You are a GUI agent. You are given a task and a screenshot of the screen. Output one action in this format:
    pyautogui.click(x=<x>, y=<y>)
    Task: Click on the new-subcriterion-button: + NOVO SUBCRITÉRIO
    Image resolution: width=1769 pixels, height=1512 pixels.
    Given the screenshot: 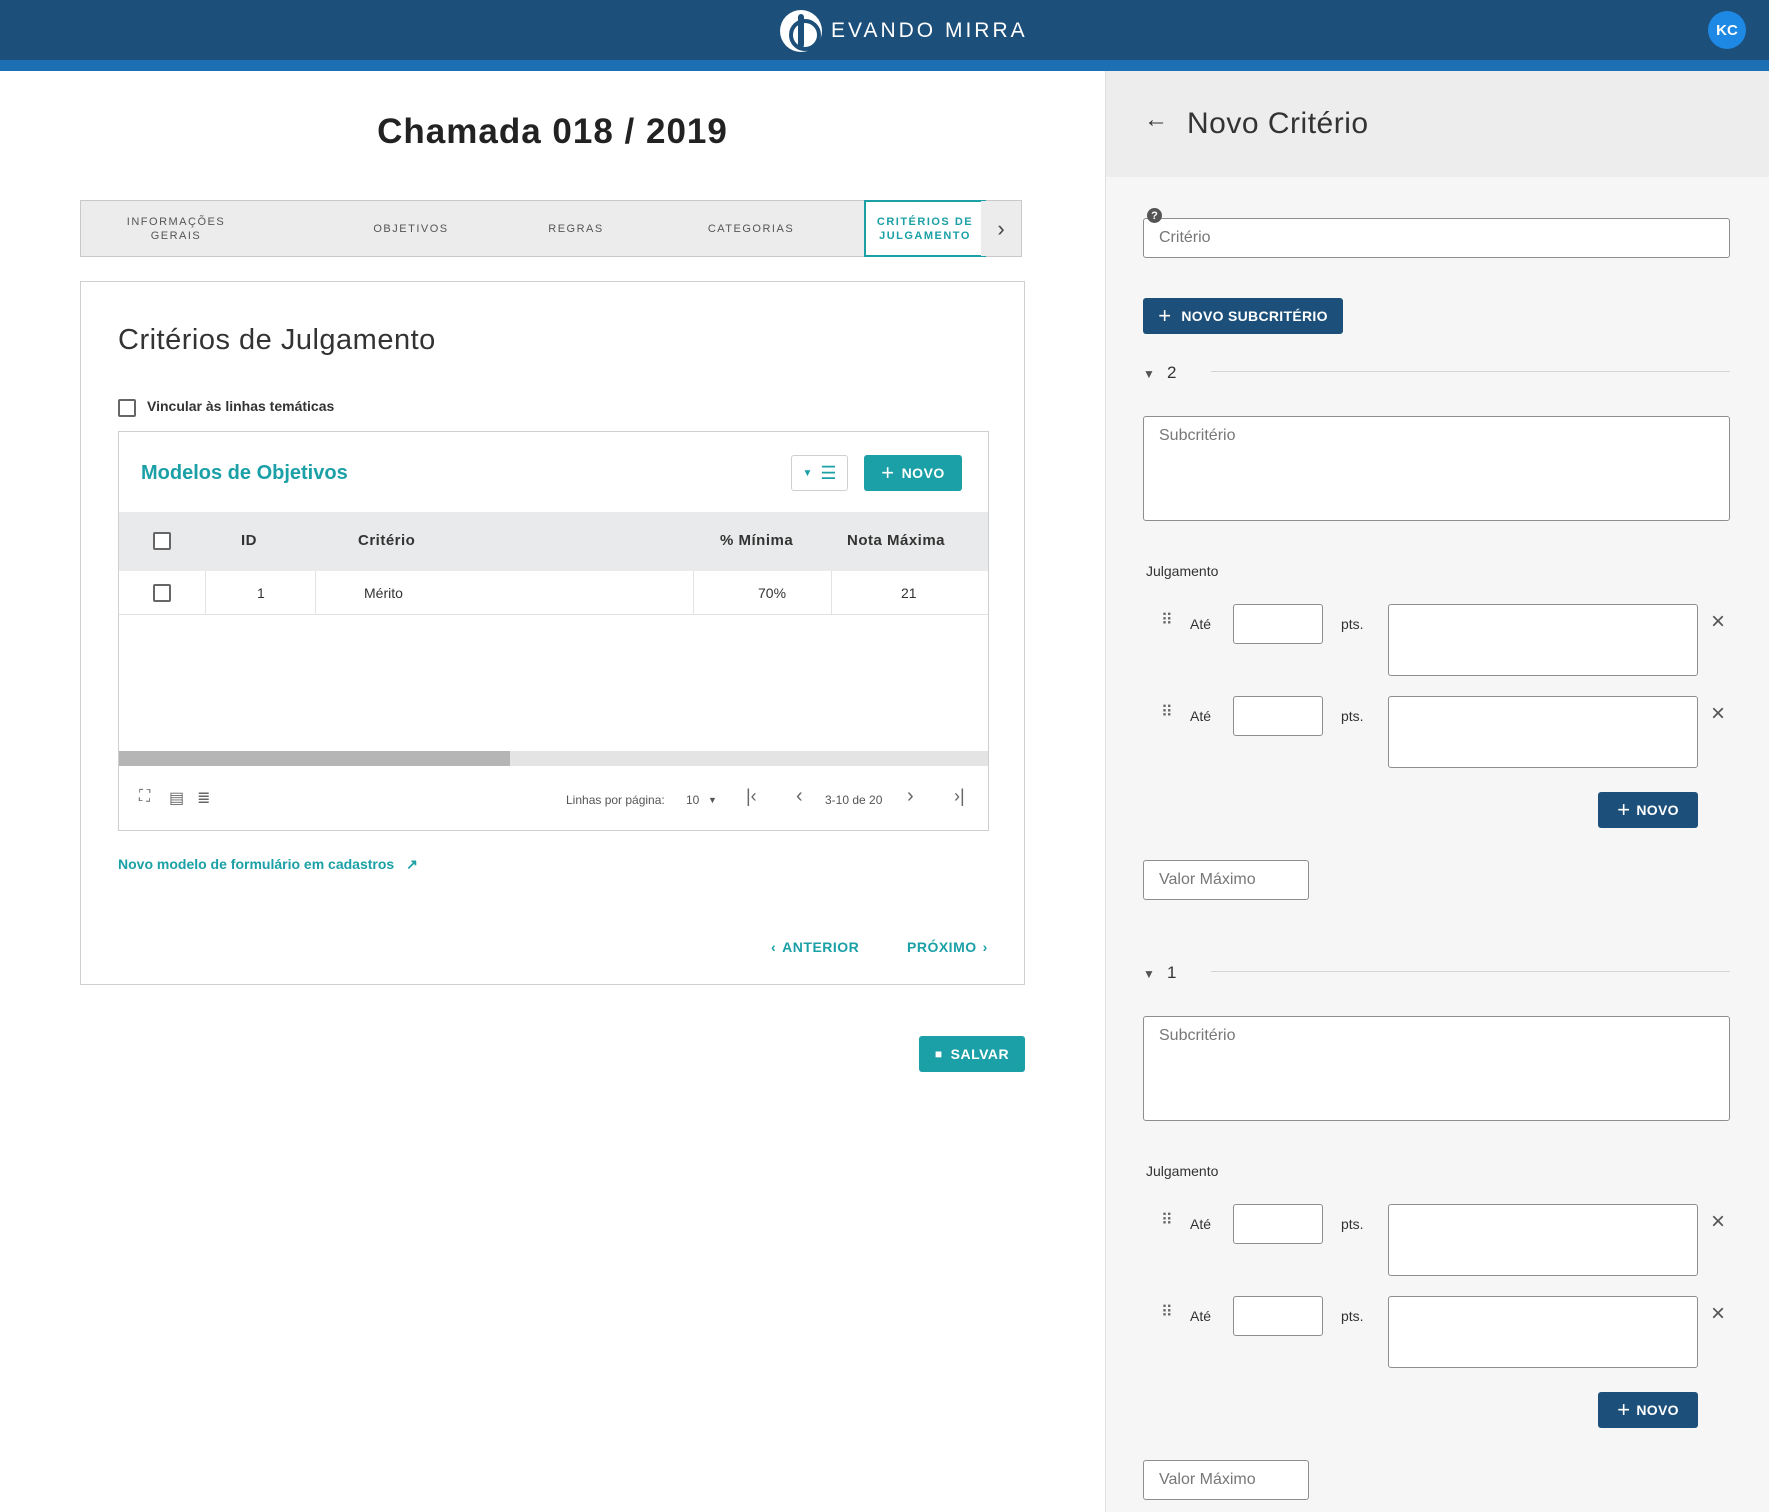 What is the action you would take?
    pyautogui.click(x=1243, y=316)
    